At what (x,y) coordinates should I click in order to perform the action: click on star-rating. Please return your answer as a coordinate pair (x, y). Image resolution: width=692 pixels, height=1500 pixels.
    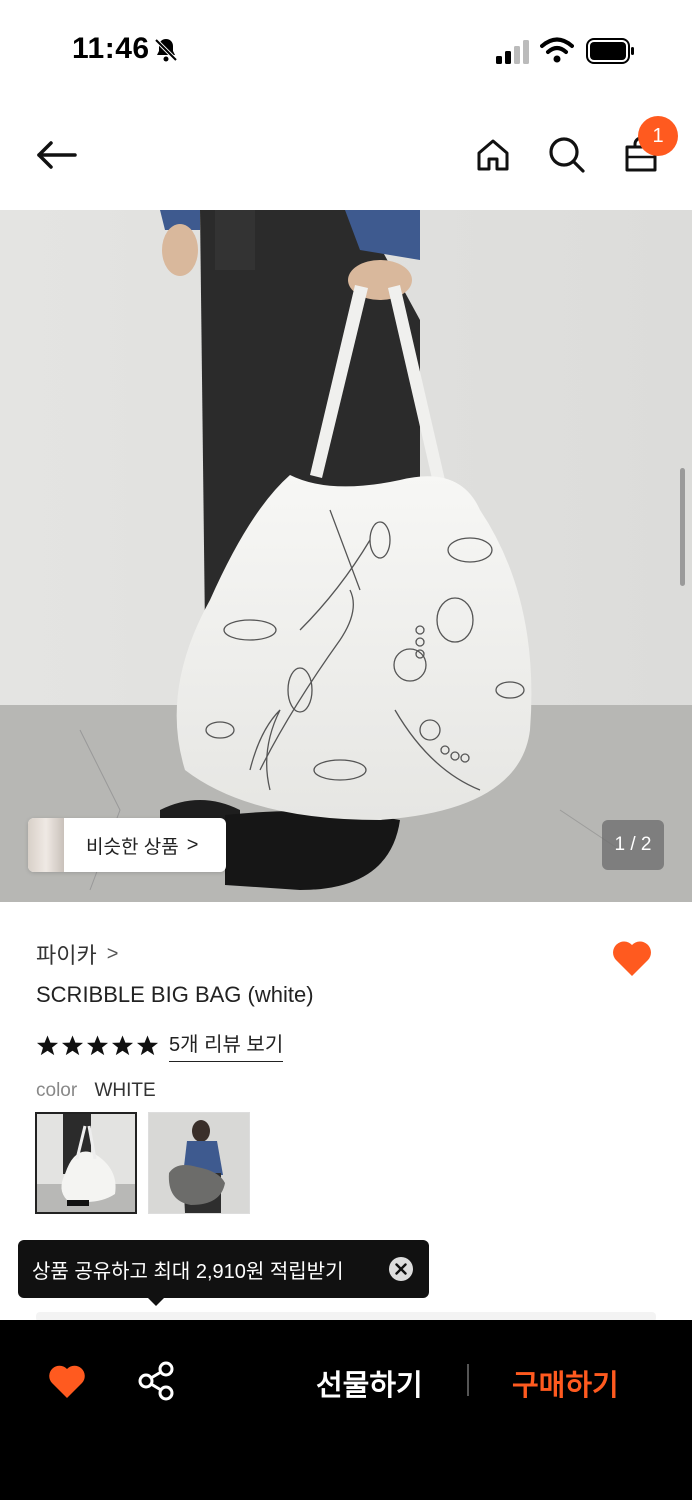
    Looking at the image, I should click on (97, 1045).